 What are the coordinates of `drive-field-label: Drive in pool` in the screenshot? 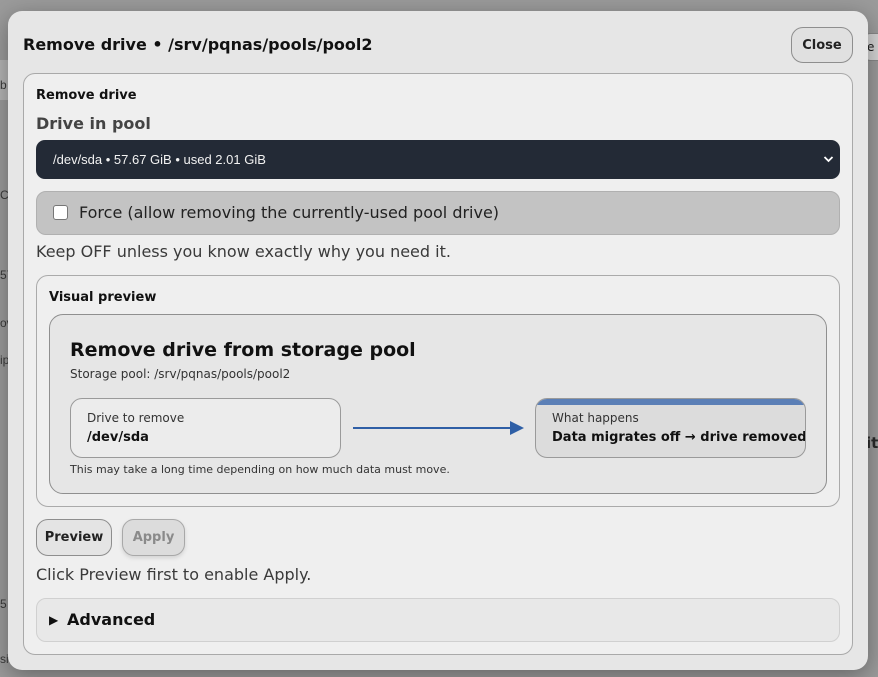 It's located at (93, 123).